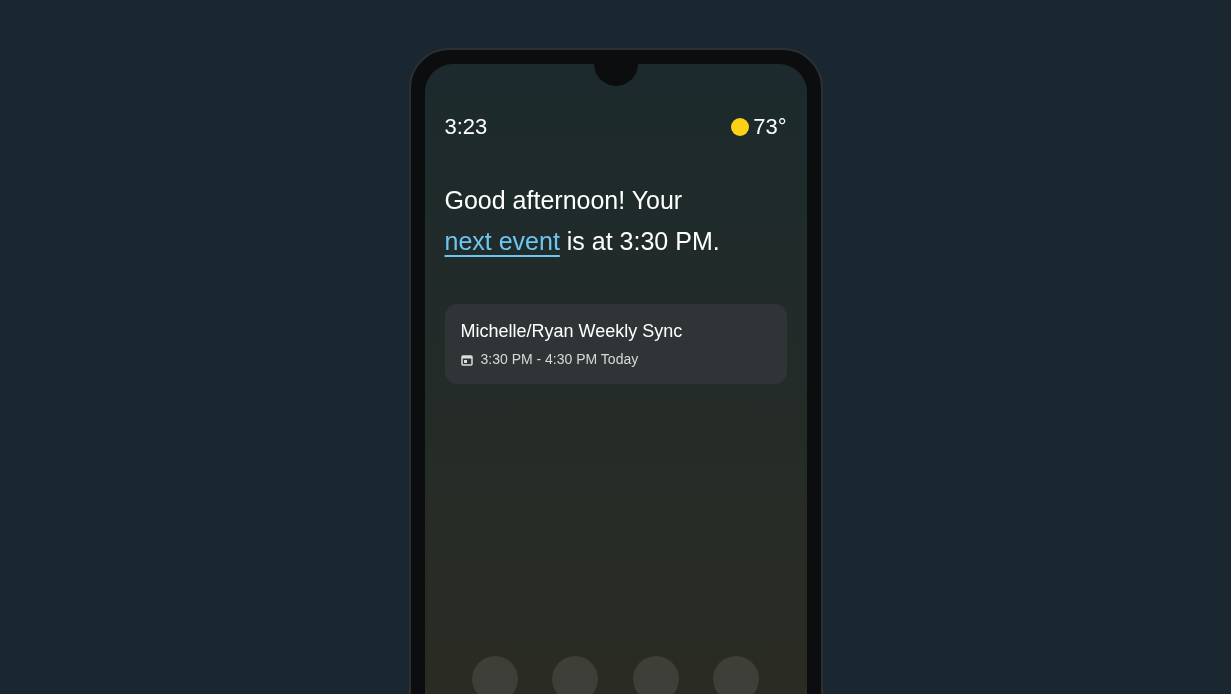 This screenshot has height=694, width=1231. What do you see at coordinates (615, 75) in the screenshot?
I see `camera-notch` at bounding box center [615, 75].